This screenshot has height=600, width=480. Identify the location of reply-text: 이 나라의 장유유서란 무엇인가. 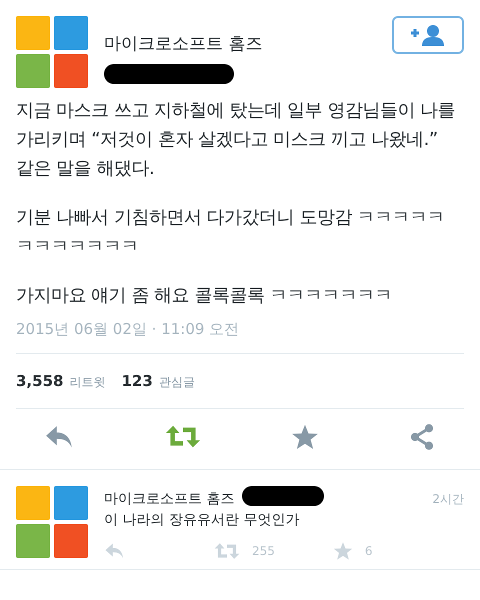
(202, 520).